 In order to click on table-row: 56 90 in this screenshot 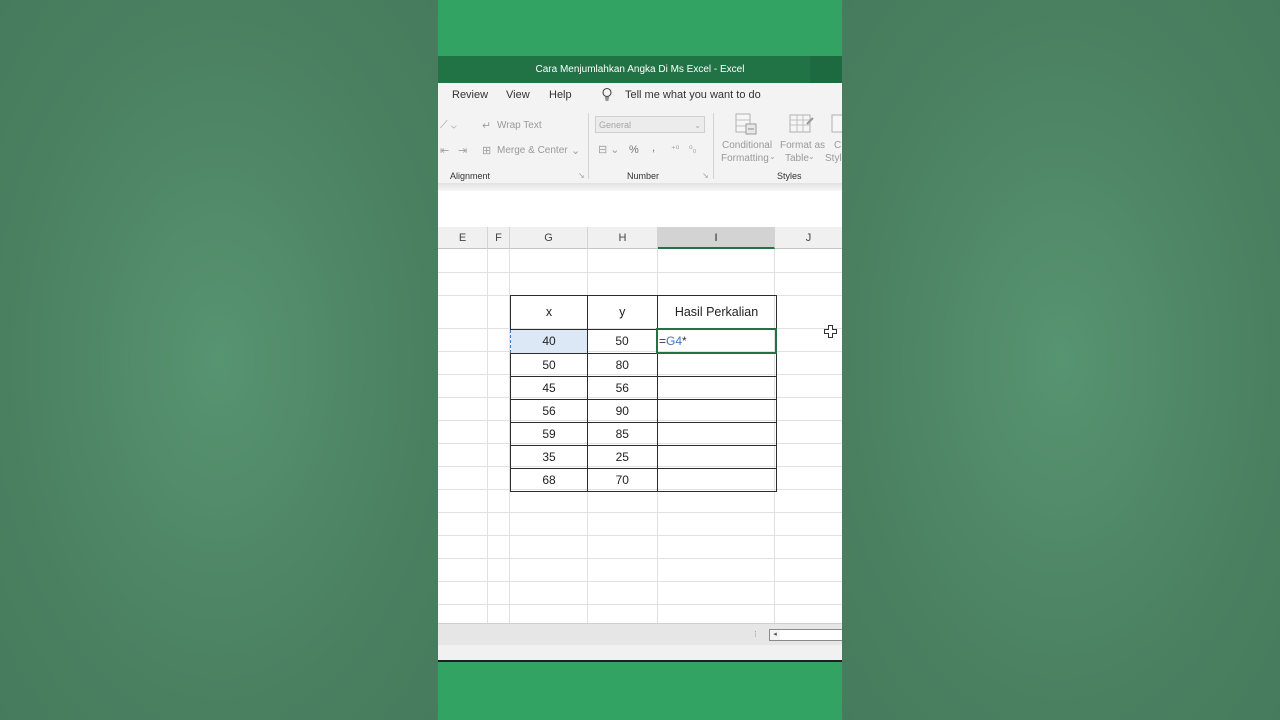, I will do `click(643, 411)`.